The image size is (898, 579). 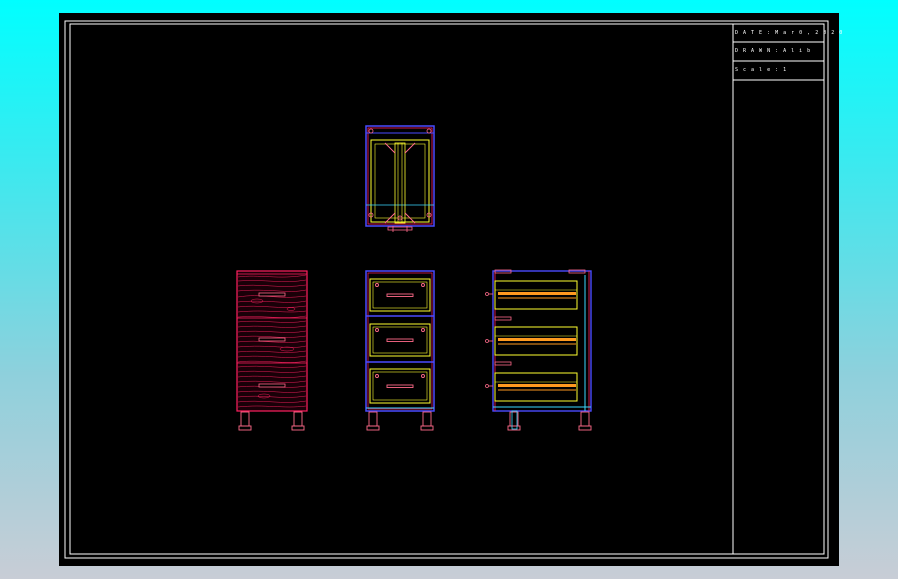 What do you see at coordinates (400, 350) in the screenshot?
I see `front-view-internal` at bounding box center [400, 350].